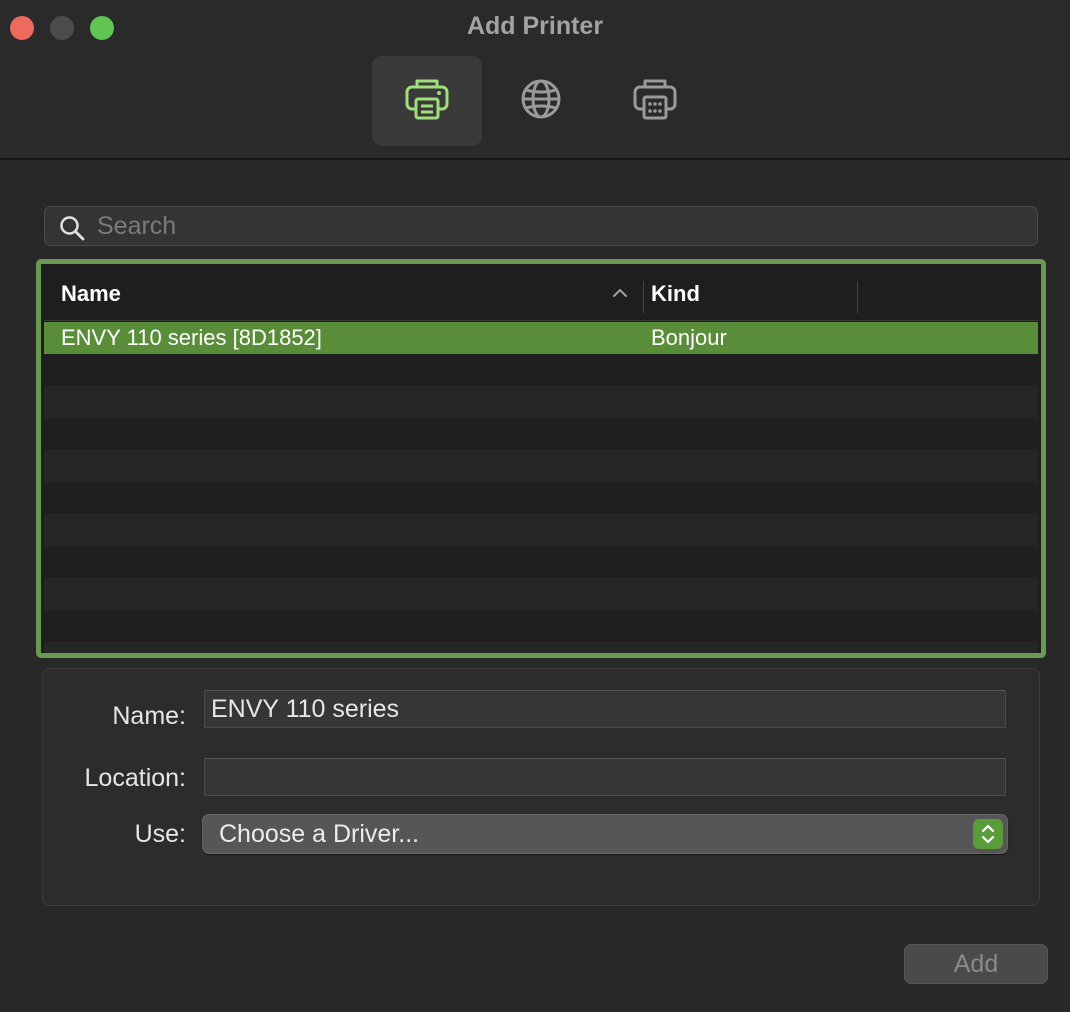 Image resolution: width=1070 pixels, height=1012 pixels. I want to click on toolbar-ip-button, so click(541, 101).